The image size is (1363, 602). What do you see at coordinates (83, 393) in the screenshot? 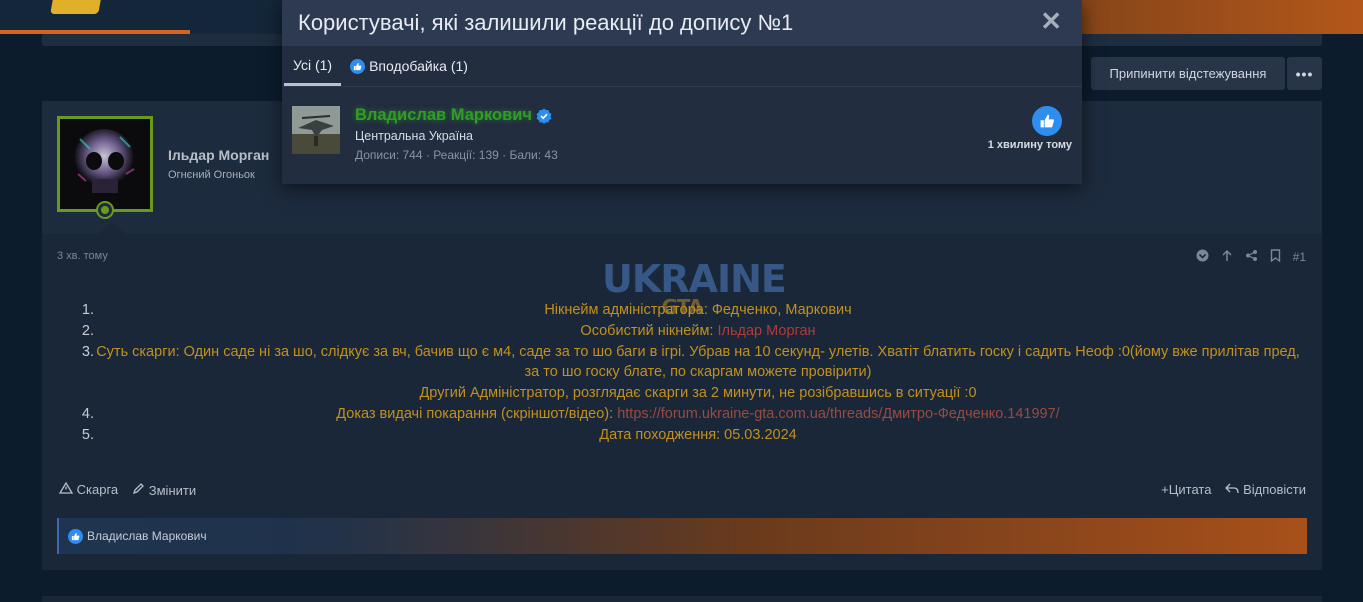
I see `list-number` at bounding box center [83, 393].